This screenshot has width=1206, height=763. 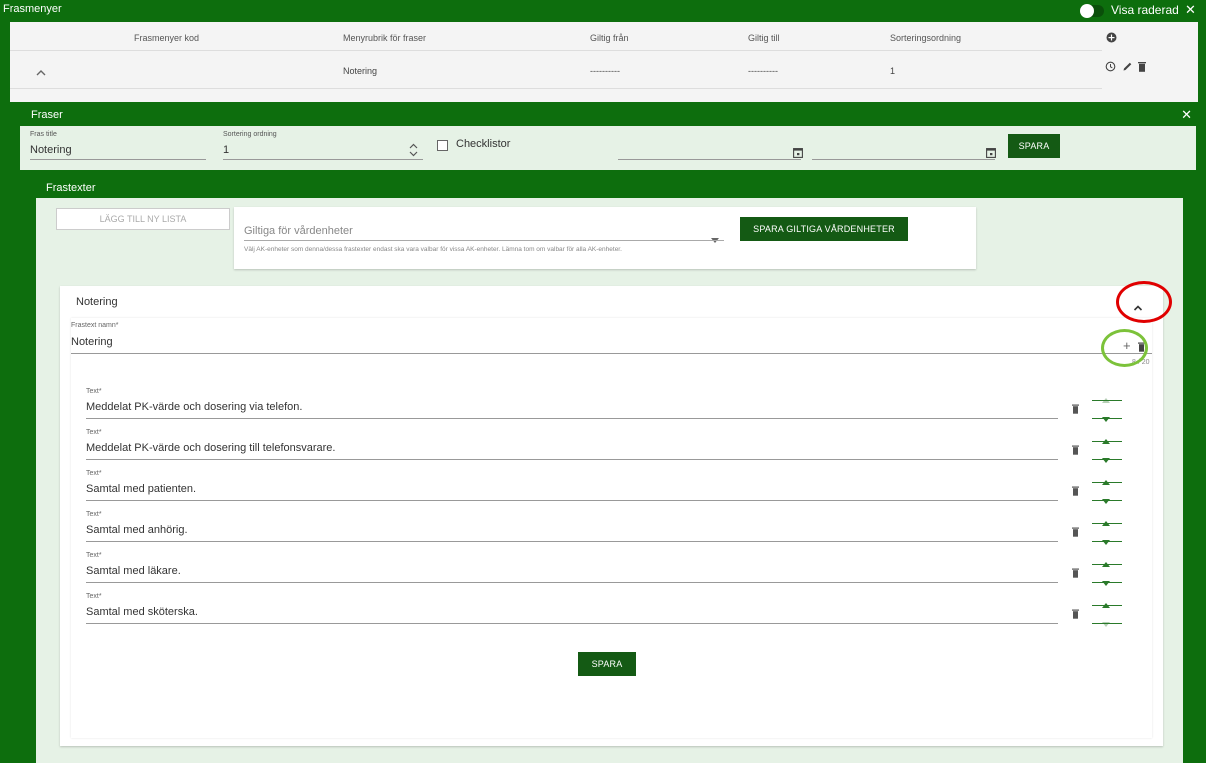 I want to click on text-input: Samtal med läkare., so click(x=133, y=571).